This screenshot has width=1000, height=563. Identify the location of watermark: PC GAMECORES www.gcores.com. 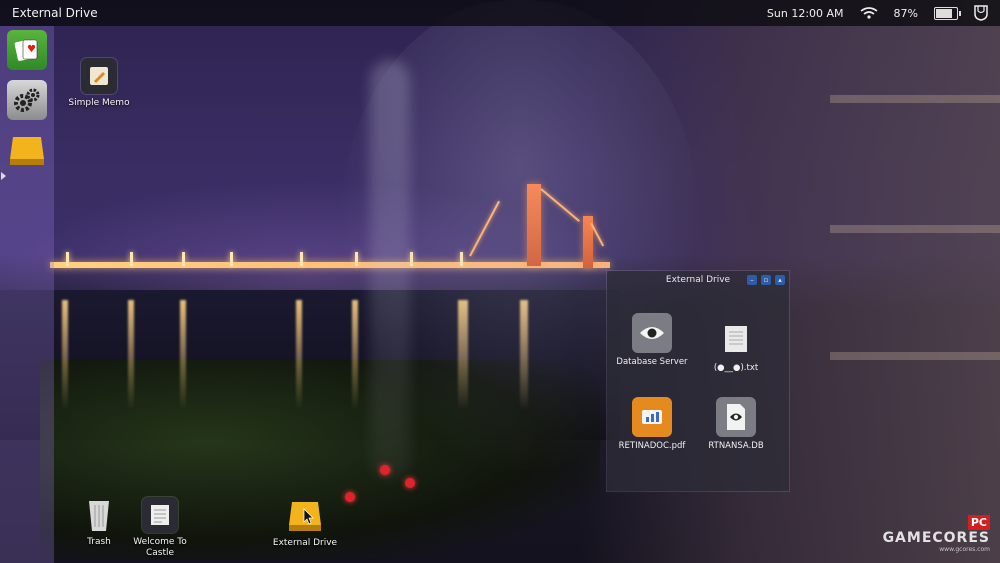
(936, 532).